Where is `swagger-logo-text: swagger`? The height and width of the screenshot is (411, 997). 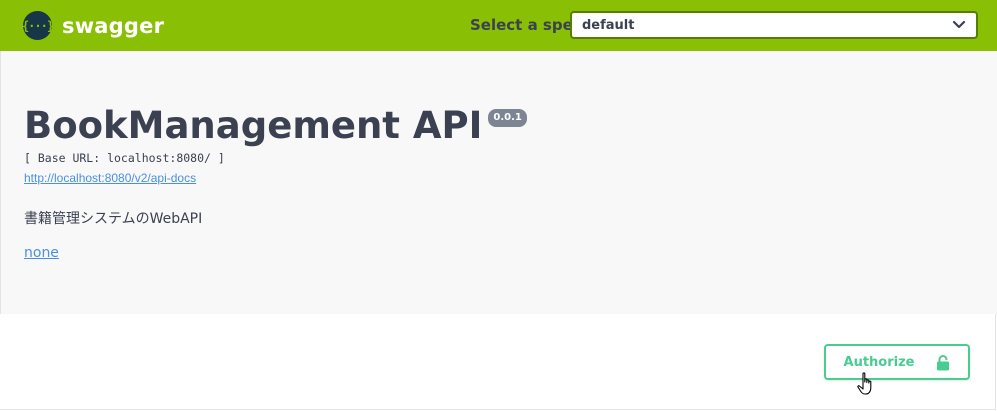
swagger-logo-text: swagger is located at coordinates (113, 25).